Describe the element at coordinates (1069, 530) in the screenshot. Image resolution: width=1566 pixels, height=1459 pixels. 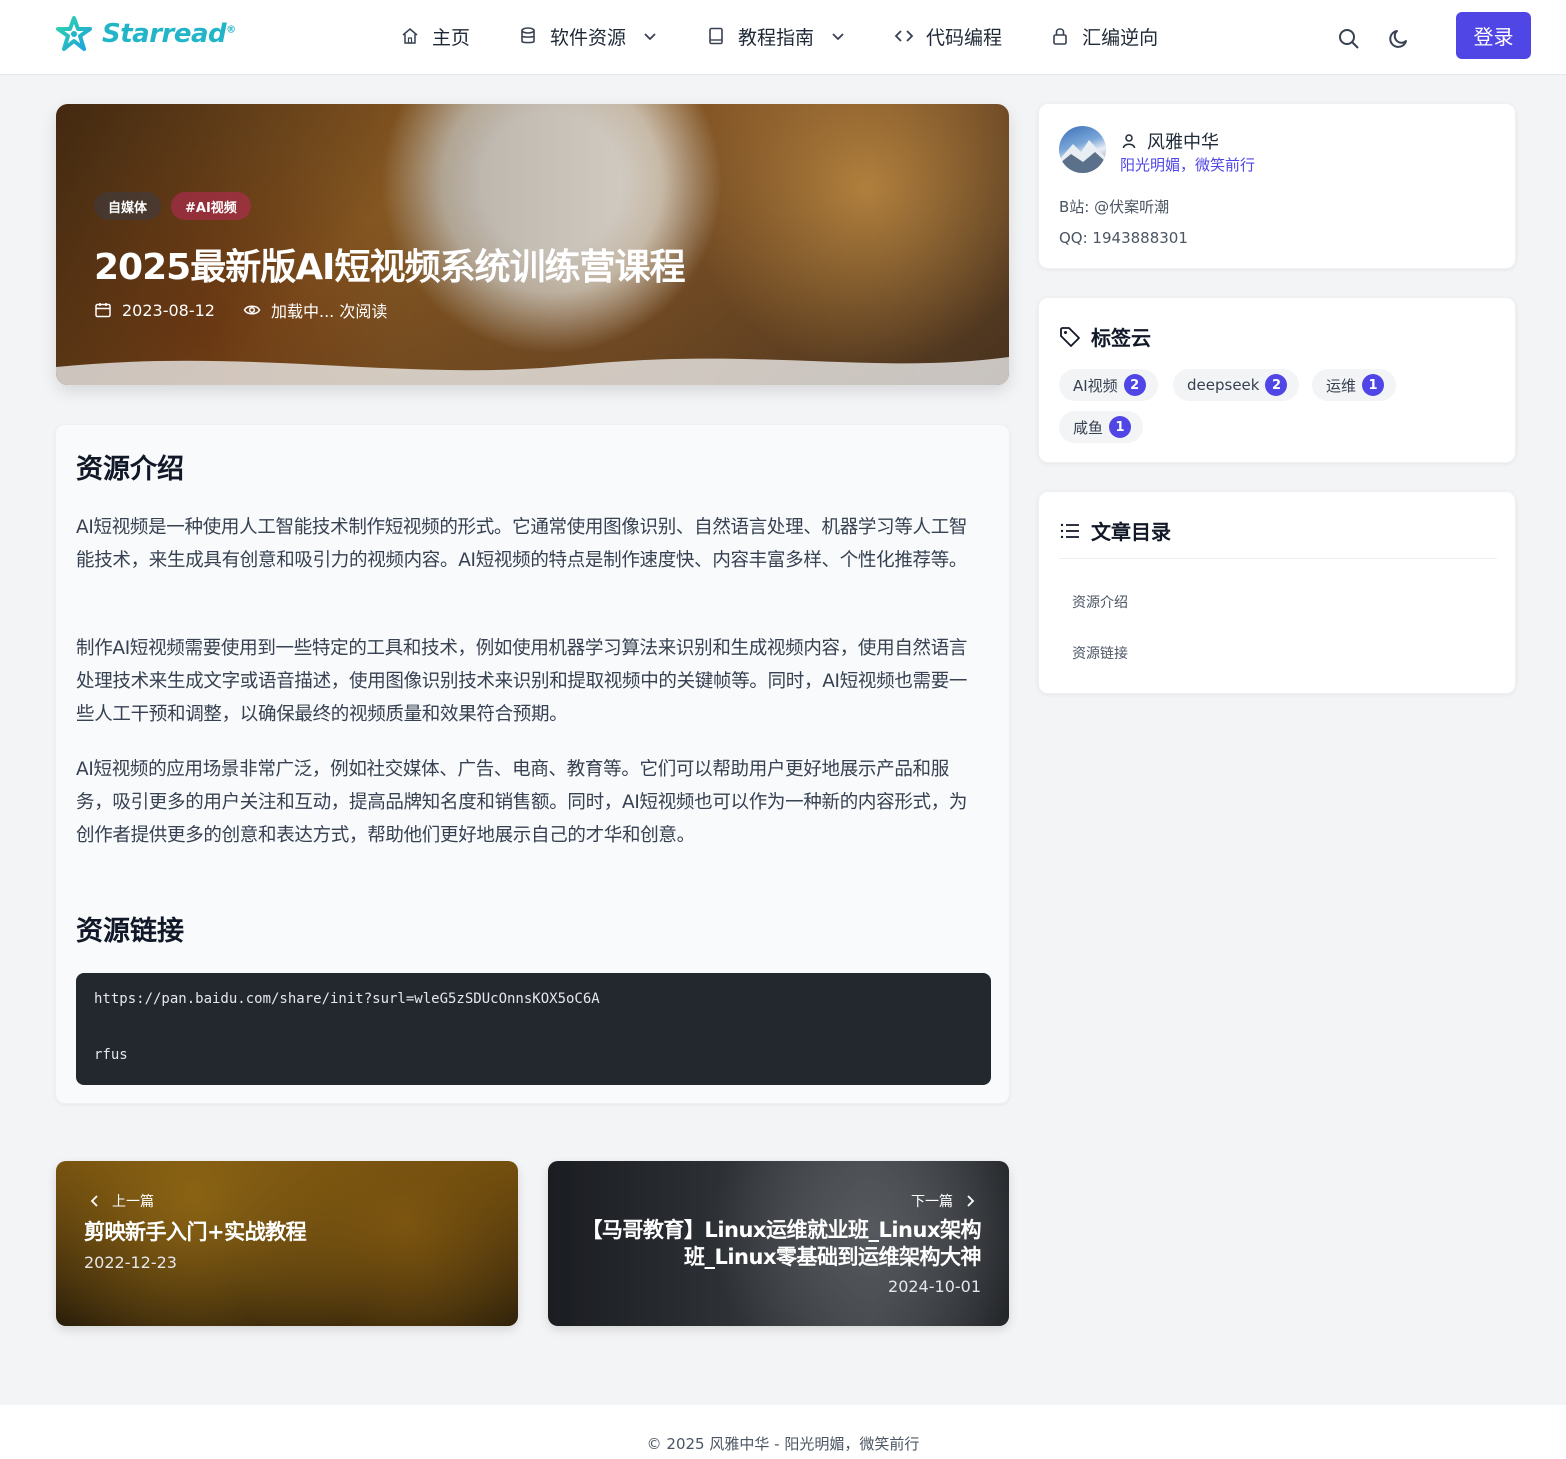
I see `list-icon` at that location.